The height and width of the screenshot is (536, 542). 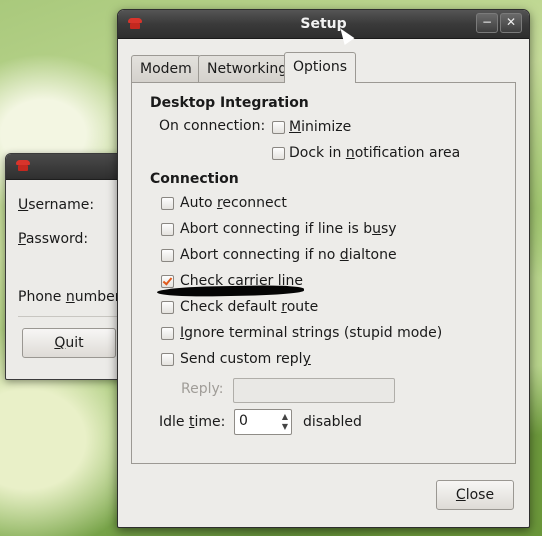 I want to click on minimize-label: Minimize, so click(x=320, y=127).